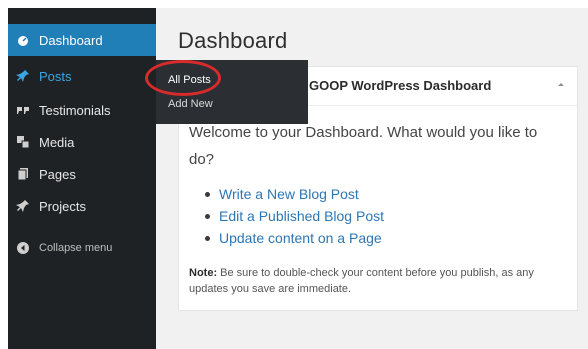 The image size is (588, 349). I want to click on sidebar-item-label: Dashboard, so click(71, 40).